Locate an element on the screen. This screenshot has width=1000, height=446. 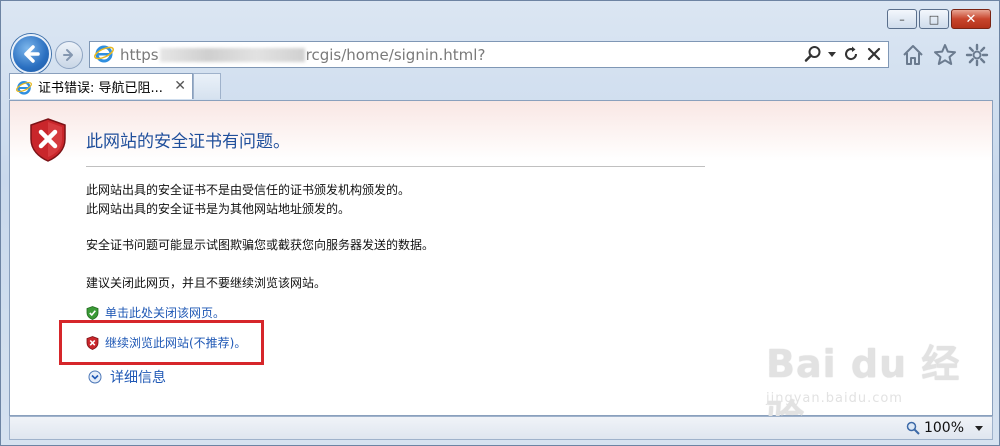
error-shield-icon is located at coordinates (48, 140).